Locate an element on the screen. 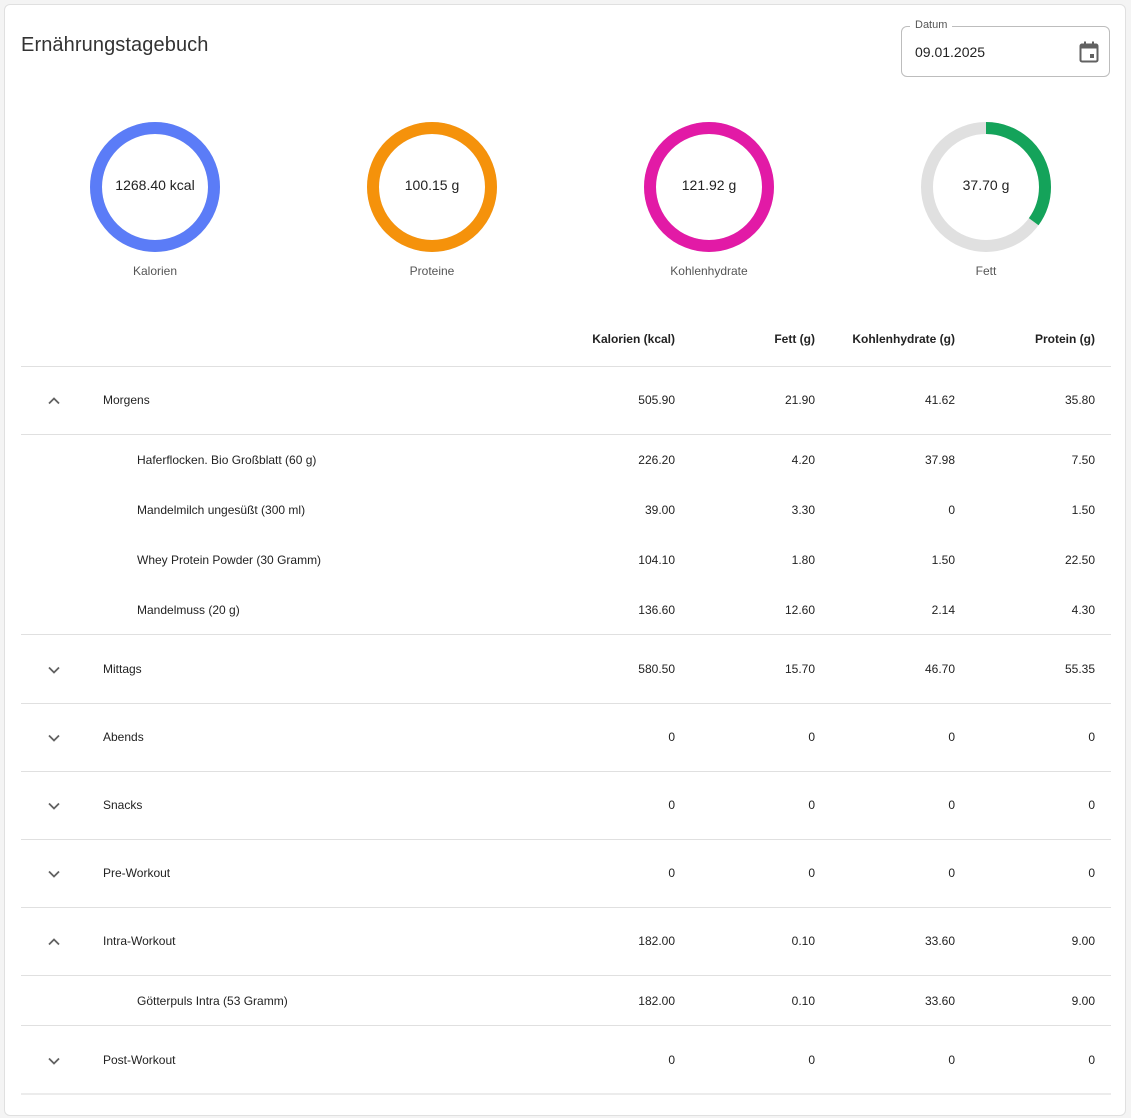 Image resolution: width=1131 pixels, height=1118 pixels. cell-calories: 136.60 is located at coordinates (656, 610).